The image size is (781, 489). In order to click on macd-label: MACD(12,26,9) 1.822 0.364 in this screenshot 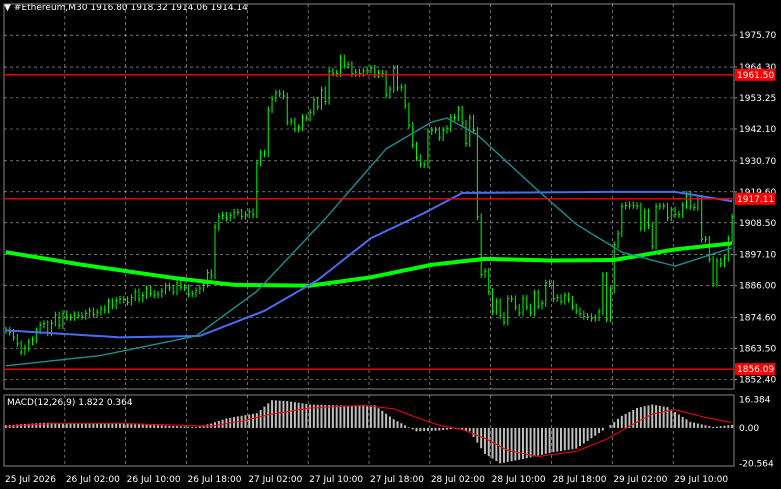, I will do `click(70, 403)`.